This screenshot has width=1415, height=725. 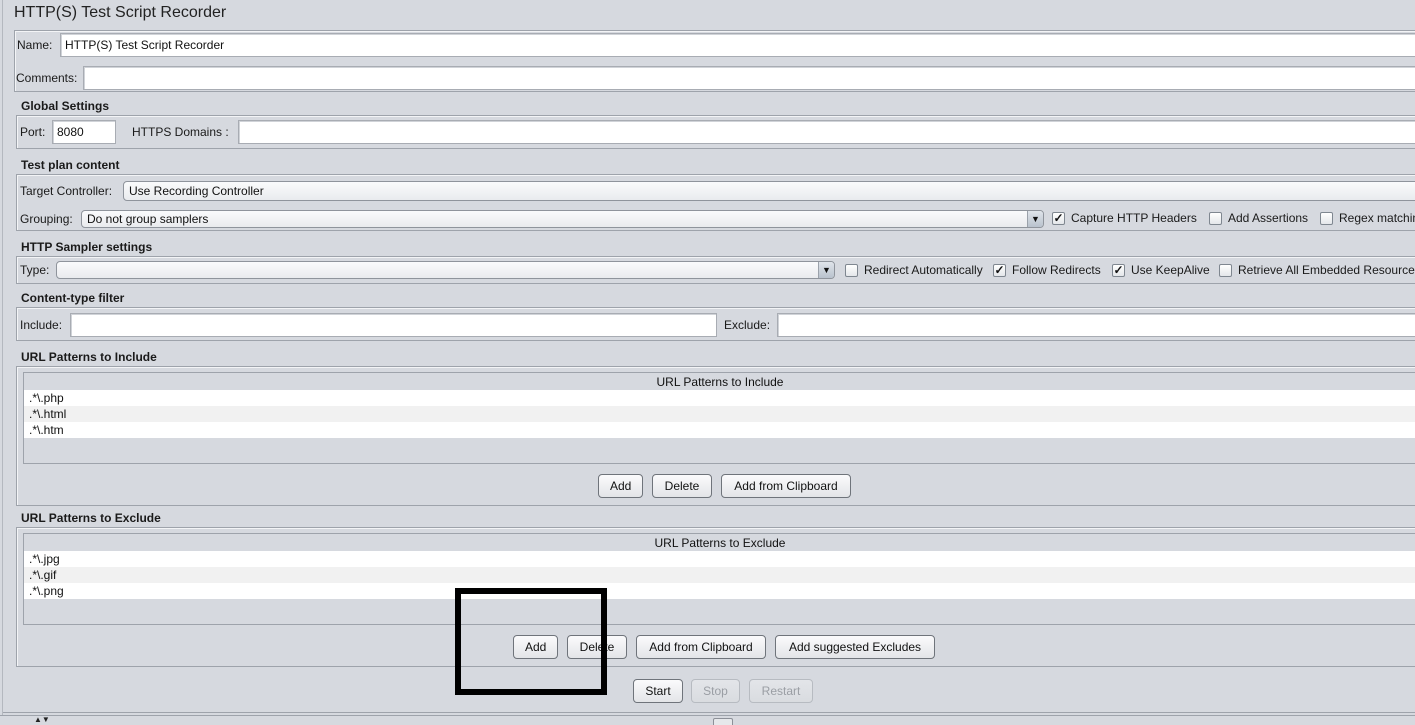 I want to click on table-row: .*\.htm, so click(x=719, y=430).